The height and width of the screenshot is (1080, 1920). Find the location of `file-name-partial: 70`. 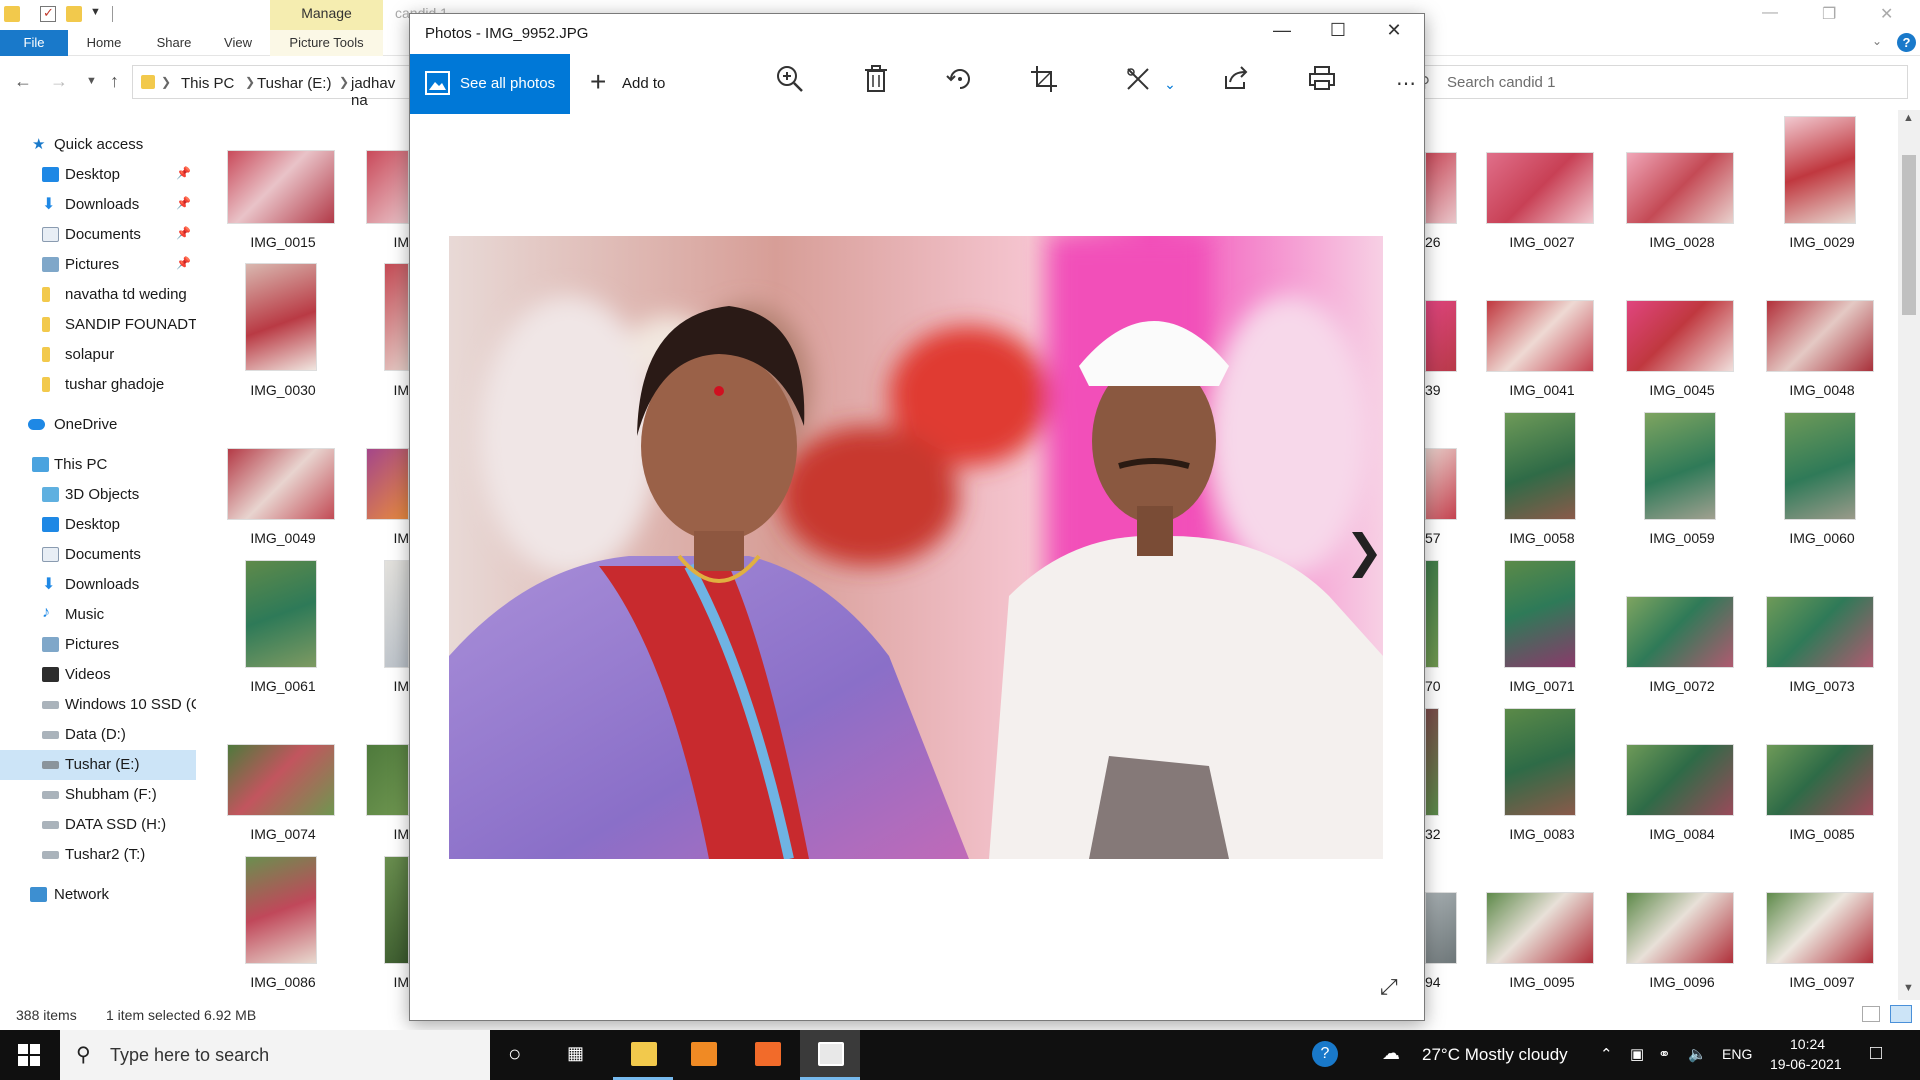

file-name-partial: 70 is located at coordinates (1440, 686).